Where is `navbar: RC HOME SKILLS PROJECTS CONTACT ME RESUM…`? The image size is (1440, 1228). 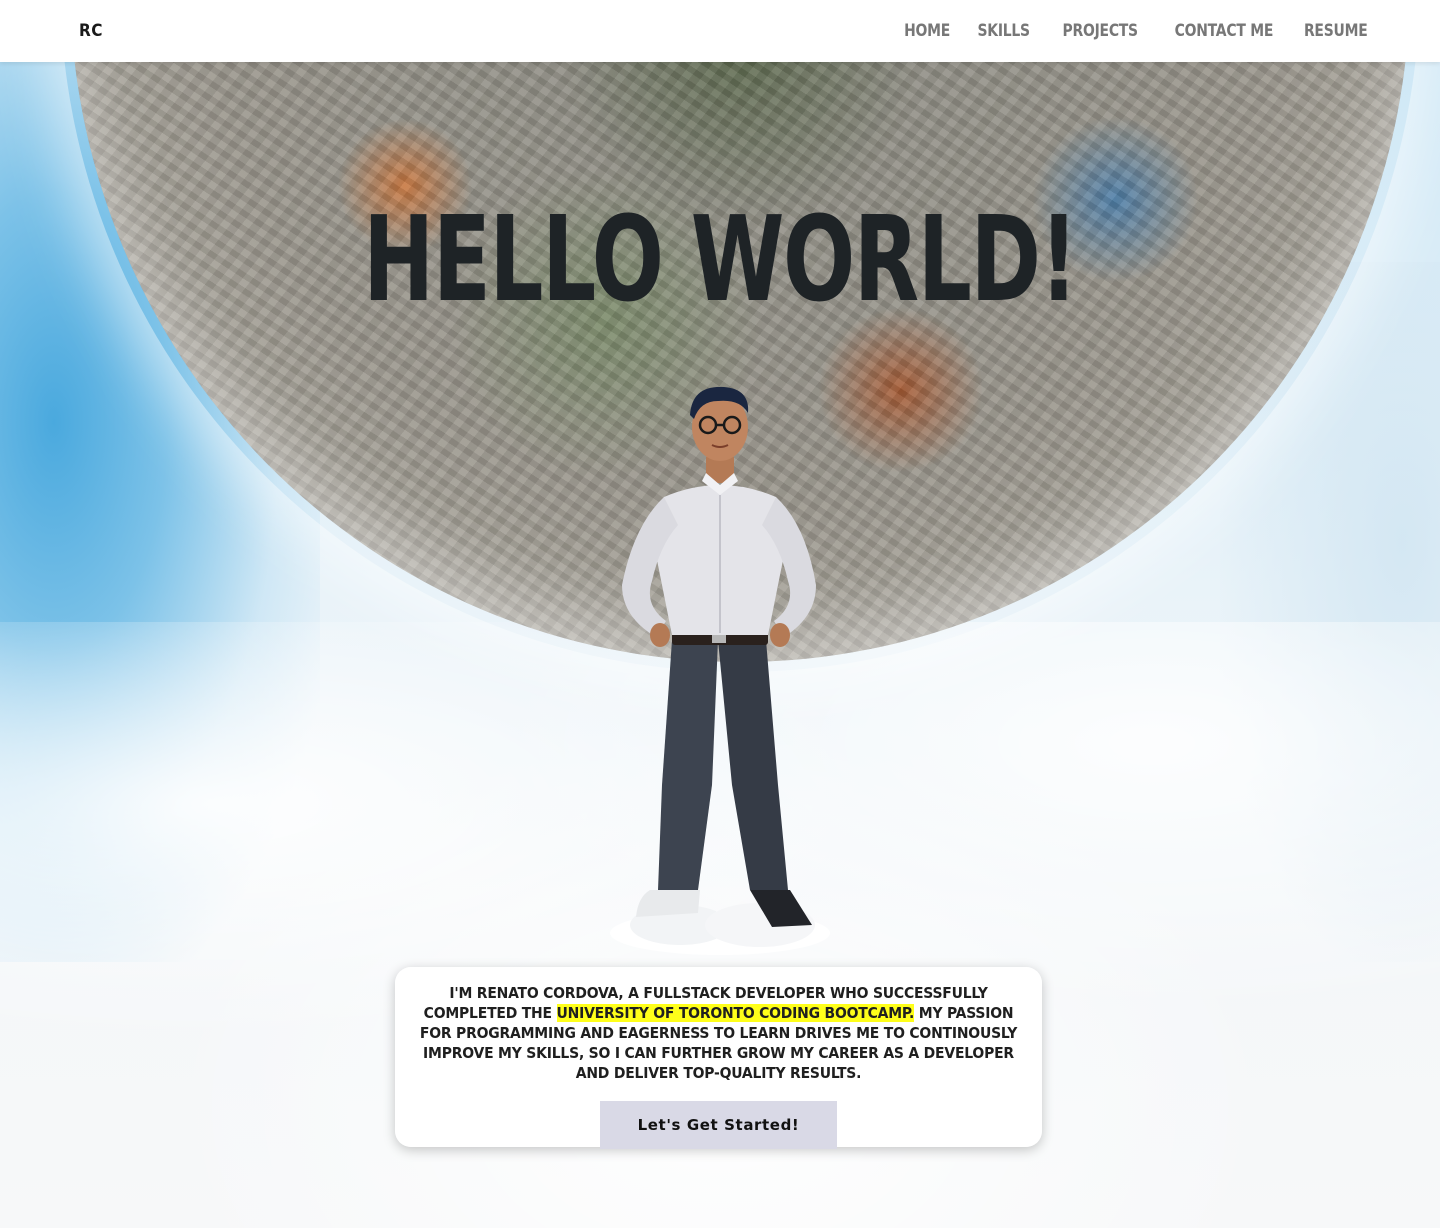
navbar: RC HOME SKILLS PROJECTS CONTACT ME RESUM… is located at coordinates (720, 31).